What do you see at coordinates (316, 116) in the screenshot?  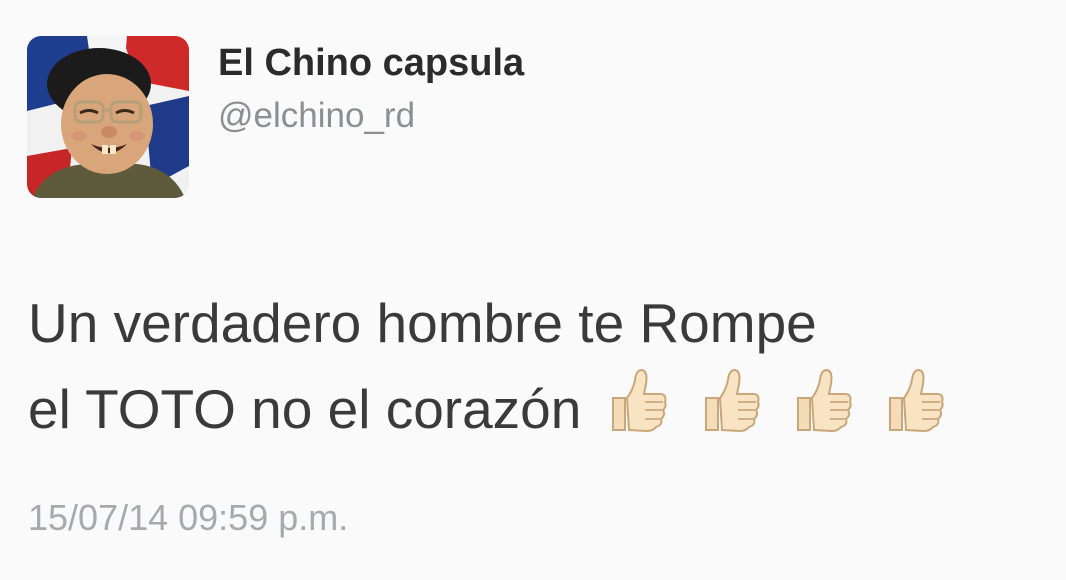 I see `user-handle: @elchino_rd` at bounding box center [316, 116].